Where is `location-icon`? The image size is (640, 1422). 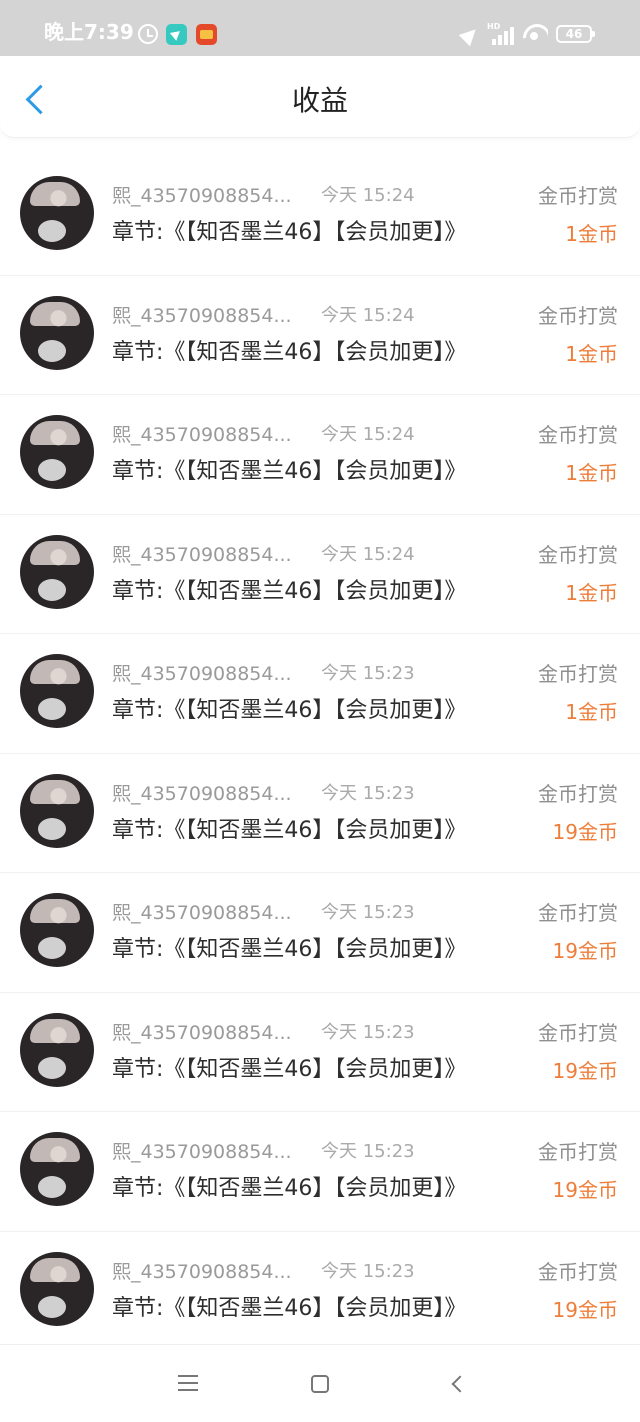
location-icon is located at coordinates (470, 35).